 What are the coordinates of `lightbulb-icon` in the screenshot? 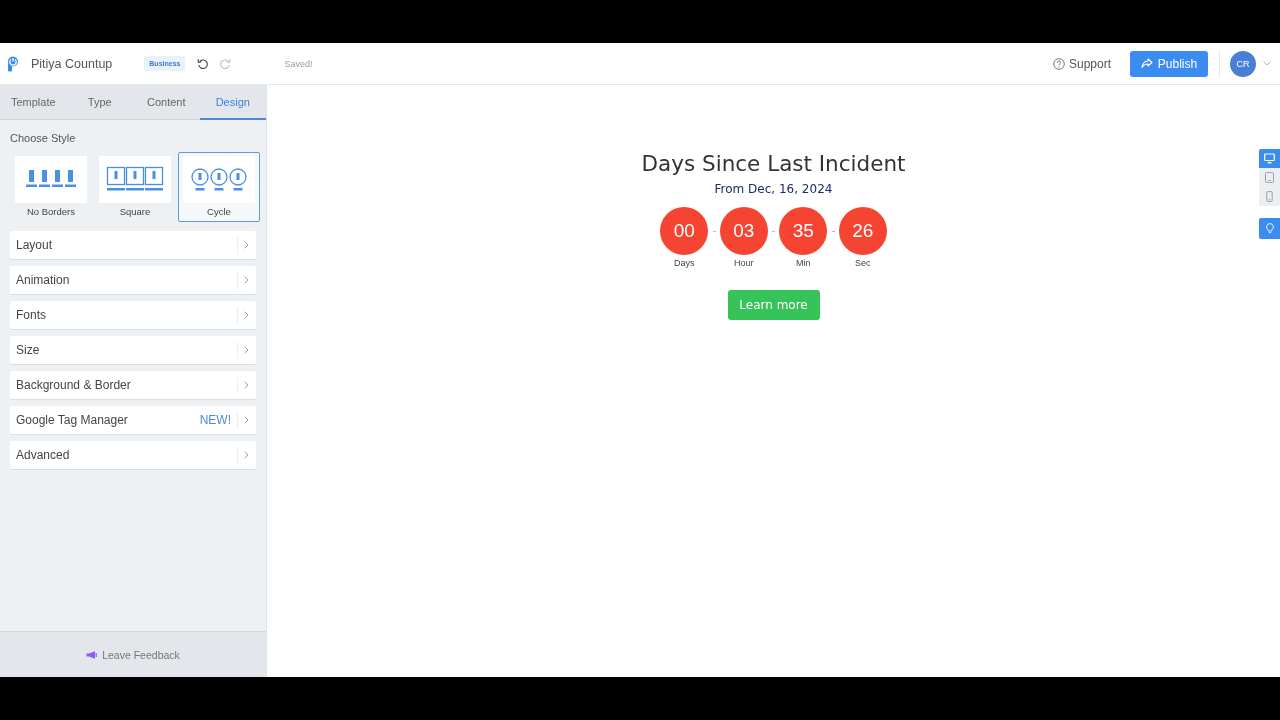 It's located at (1269, 228).